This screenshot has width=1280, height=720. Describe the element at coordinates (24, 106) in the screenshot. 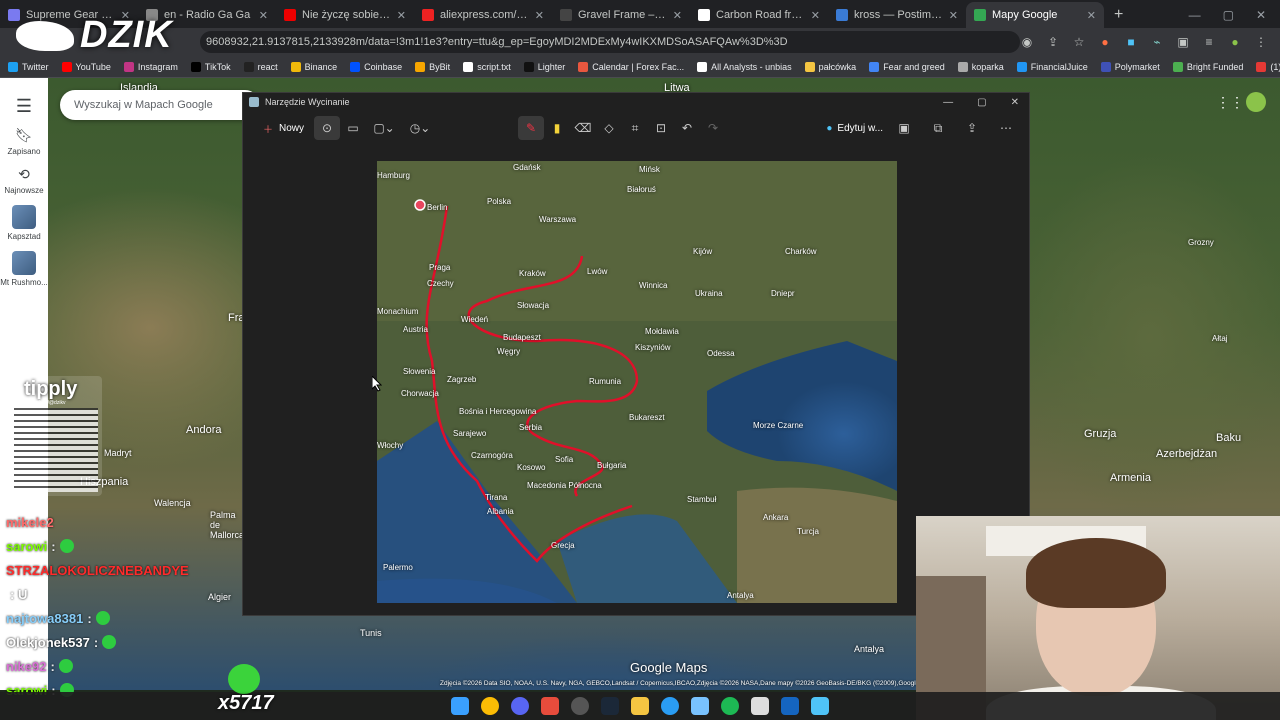

I see `hamburger-menu-icon: ☰` at that location.